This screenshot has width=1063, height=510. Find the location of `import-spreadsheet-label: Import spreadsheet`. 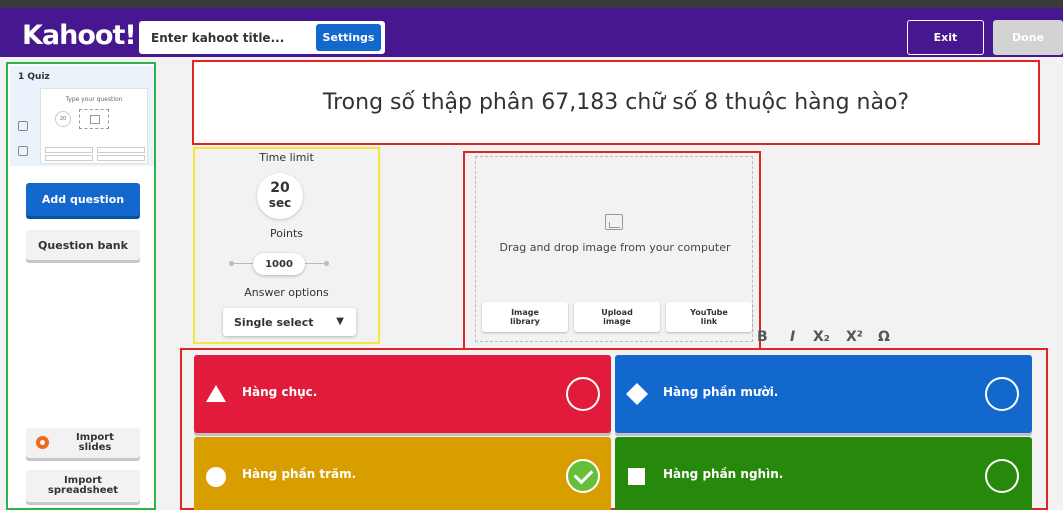

import-spreadsheet-label: Import spreadsheet is located at coordinates (83, 485).